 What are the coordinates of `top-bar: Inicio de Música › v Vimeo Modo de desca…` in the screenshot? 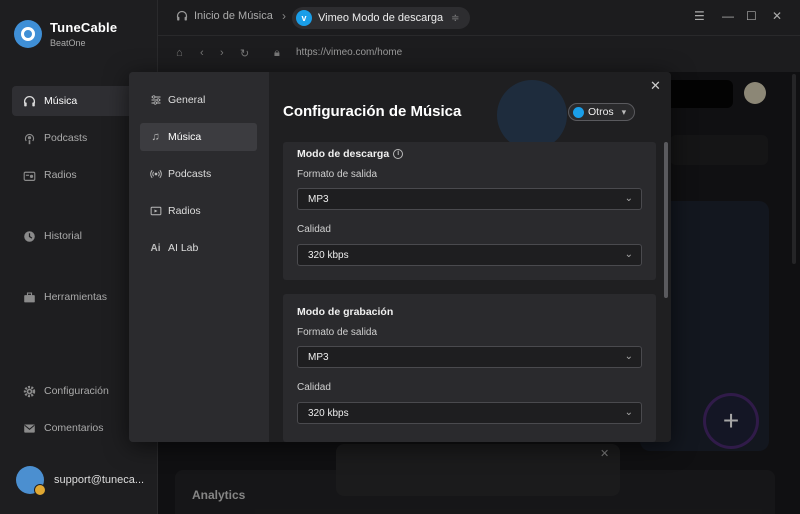 It's located at (479, 18).